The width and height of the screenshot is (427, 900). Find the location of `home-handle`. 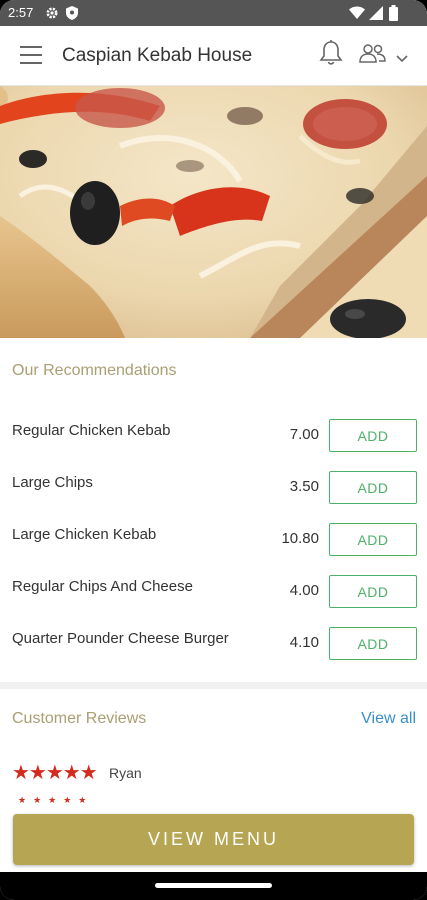

home-handle is located at coordinates (213, 885).